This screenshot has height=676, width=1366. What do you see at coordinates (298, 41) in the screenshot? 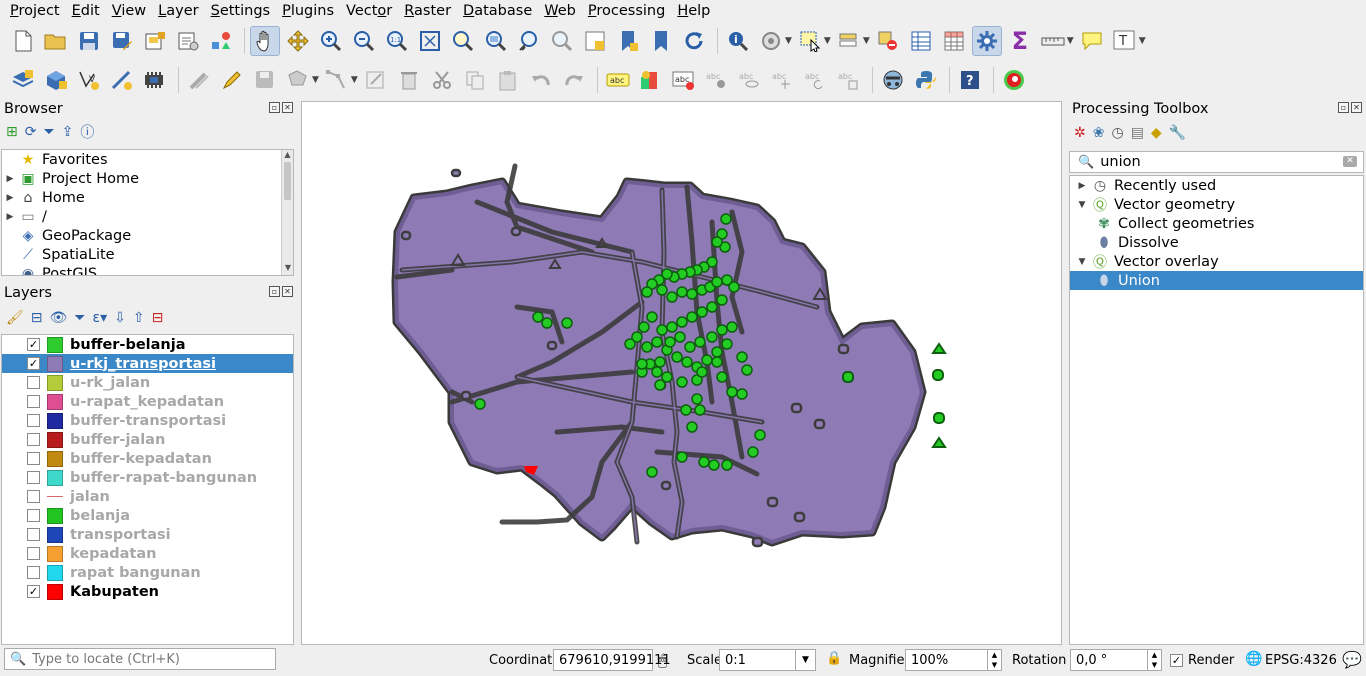
I see `pan-to-selection-icon` at bounding box center [298, 41].